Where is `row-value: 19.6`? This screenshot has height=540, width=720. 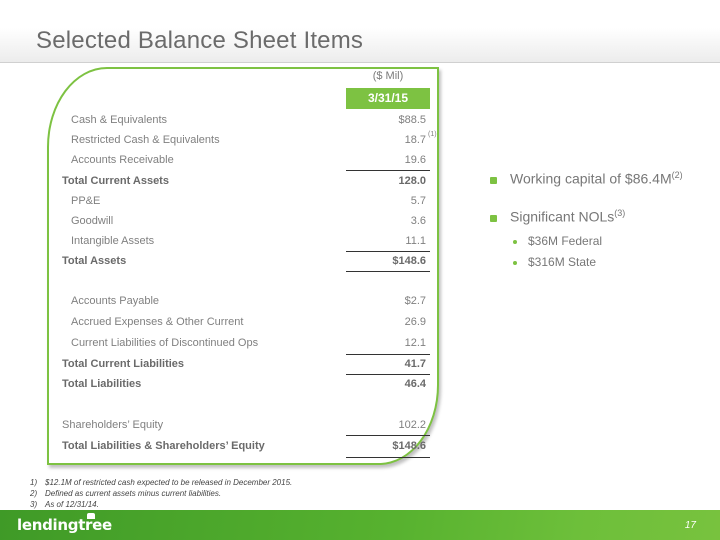
row-value: 19.6 is located at coordinates (415, 160).